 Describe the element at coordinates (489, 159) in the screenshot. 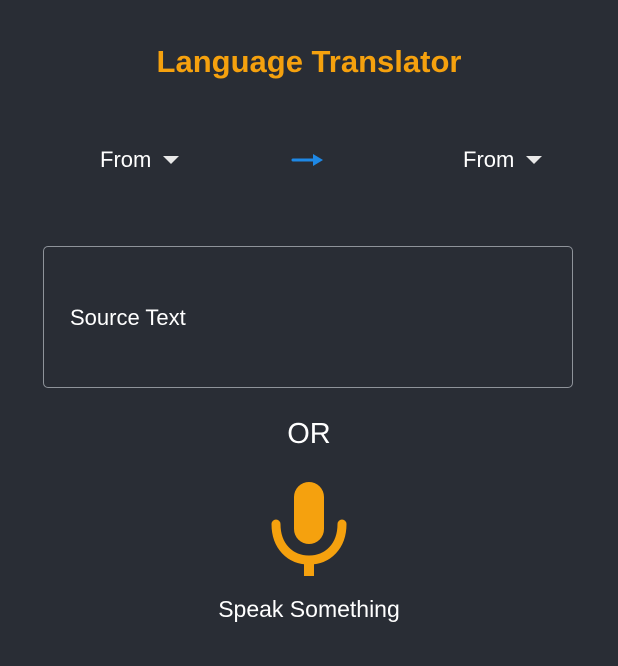

I see `target-language-label: From` at that location.